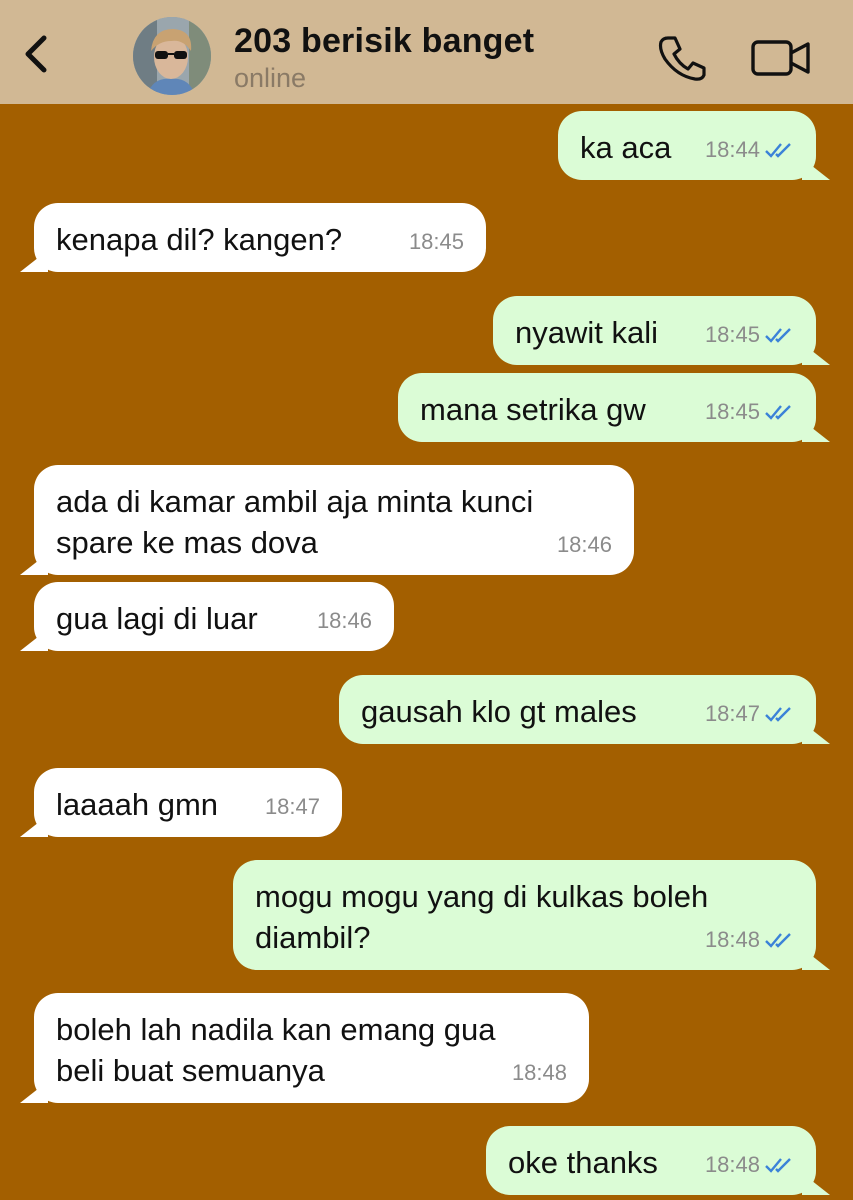 Image resolution: width=853 pixels, height=1200 pixels. I want to click on chevron-left-icon, so click(36, 54).